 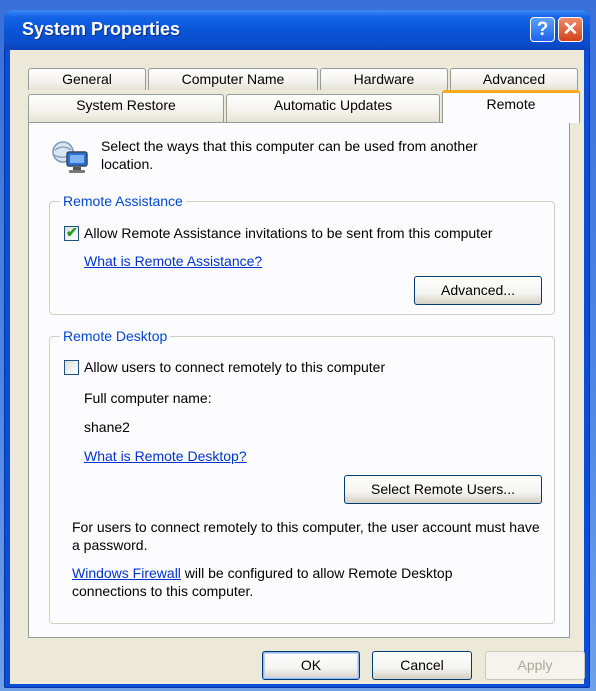 What do you see at coordinates (311, 665) in the screenshot?
I see `ok-button: OK` at bounding box center [311, 665].